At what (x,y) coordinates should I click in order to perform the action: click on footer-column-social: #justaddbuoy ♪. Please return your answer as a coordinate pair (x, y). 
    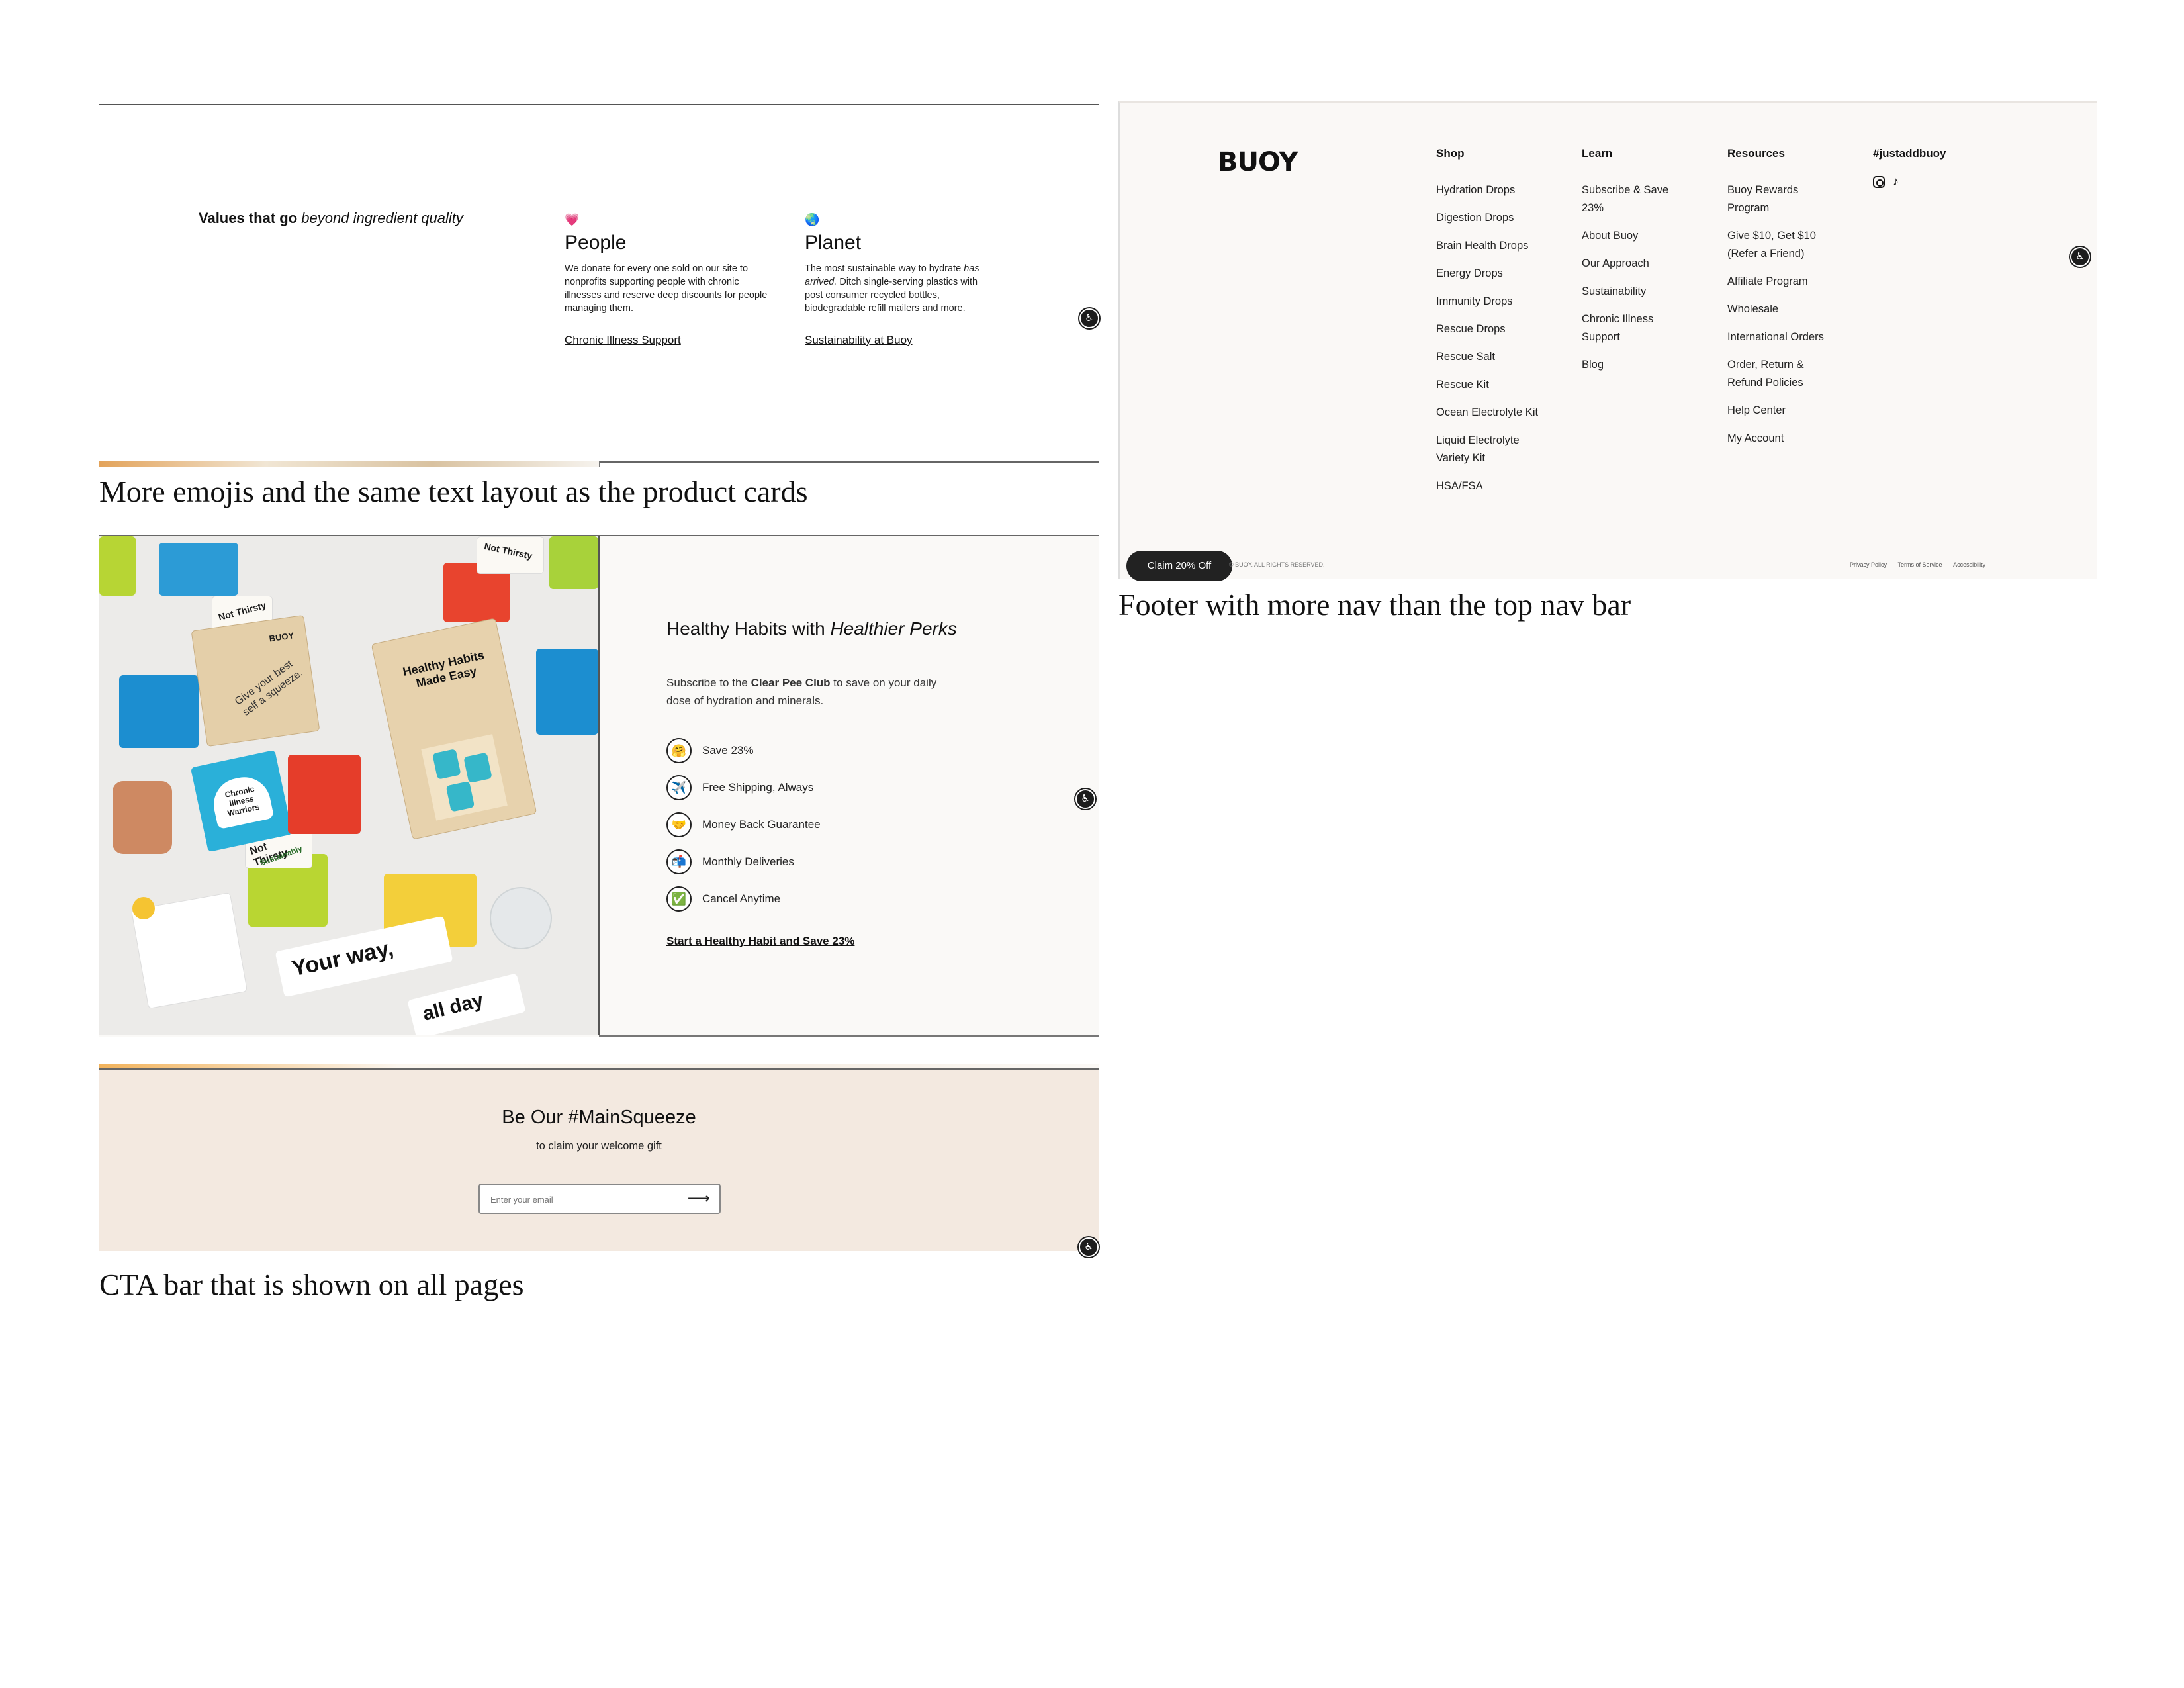
    Looking at the image, I should click on (1932, 168).